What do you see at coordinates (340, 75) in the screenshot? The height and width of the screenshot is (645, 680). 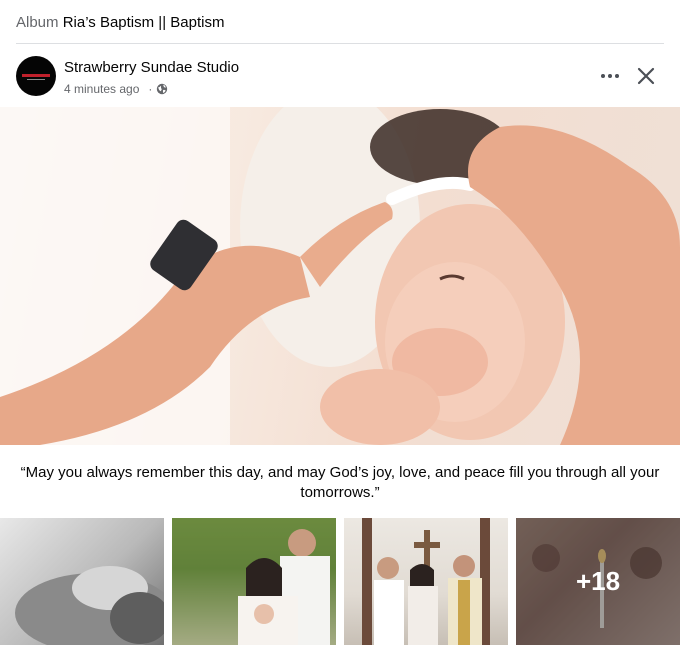 I see `post-header: Strawberry Sundae Studio 4 minutes ago ·` at bounding box center [340, 75].